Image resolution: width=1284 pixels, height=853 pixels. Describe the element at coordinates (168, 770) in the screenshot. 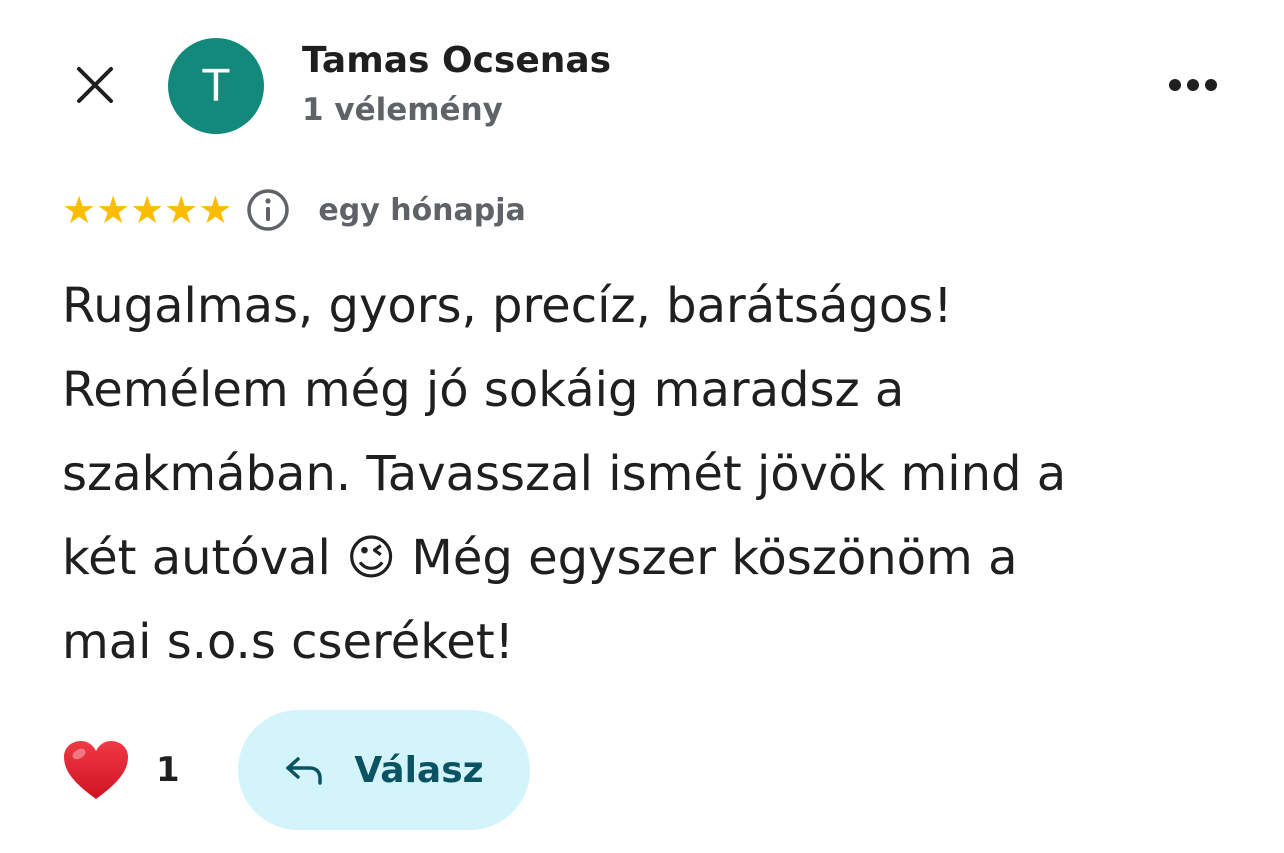

I see `like-count: 1` at that location.